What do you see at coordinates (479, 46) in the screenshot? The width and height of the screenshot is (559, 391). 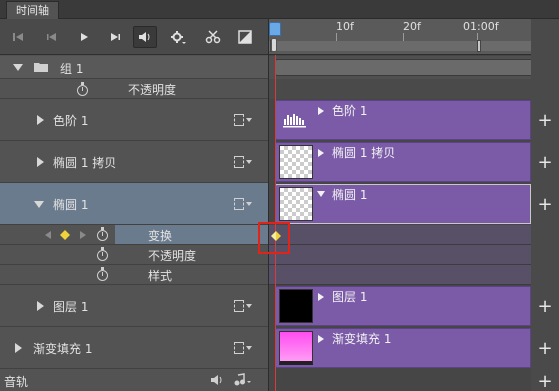 I see `work-area-end-handle` at bounding box center [479, 46].